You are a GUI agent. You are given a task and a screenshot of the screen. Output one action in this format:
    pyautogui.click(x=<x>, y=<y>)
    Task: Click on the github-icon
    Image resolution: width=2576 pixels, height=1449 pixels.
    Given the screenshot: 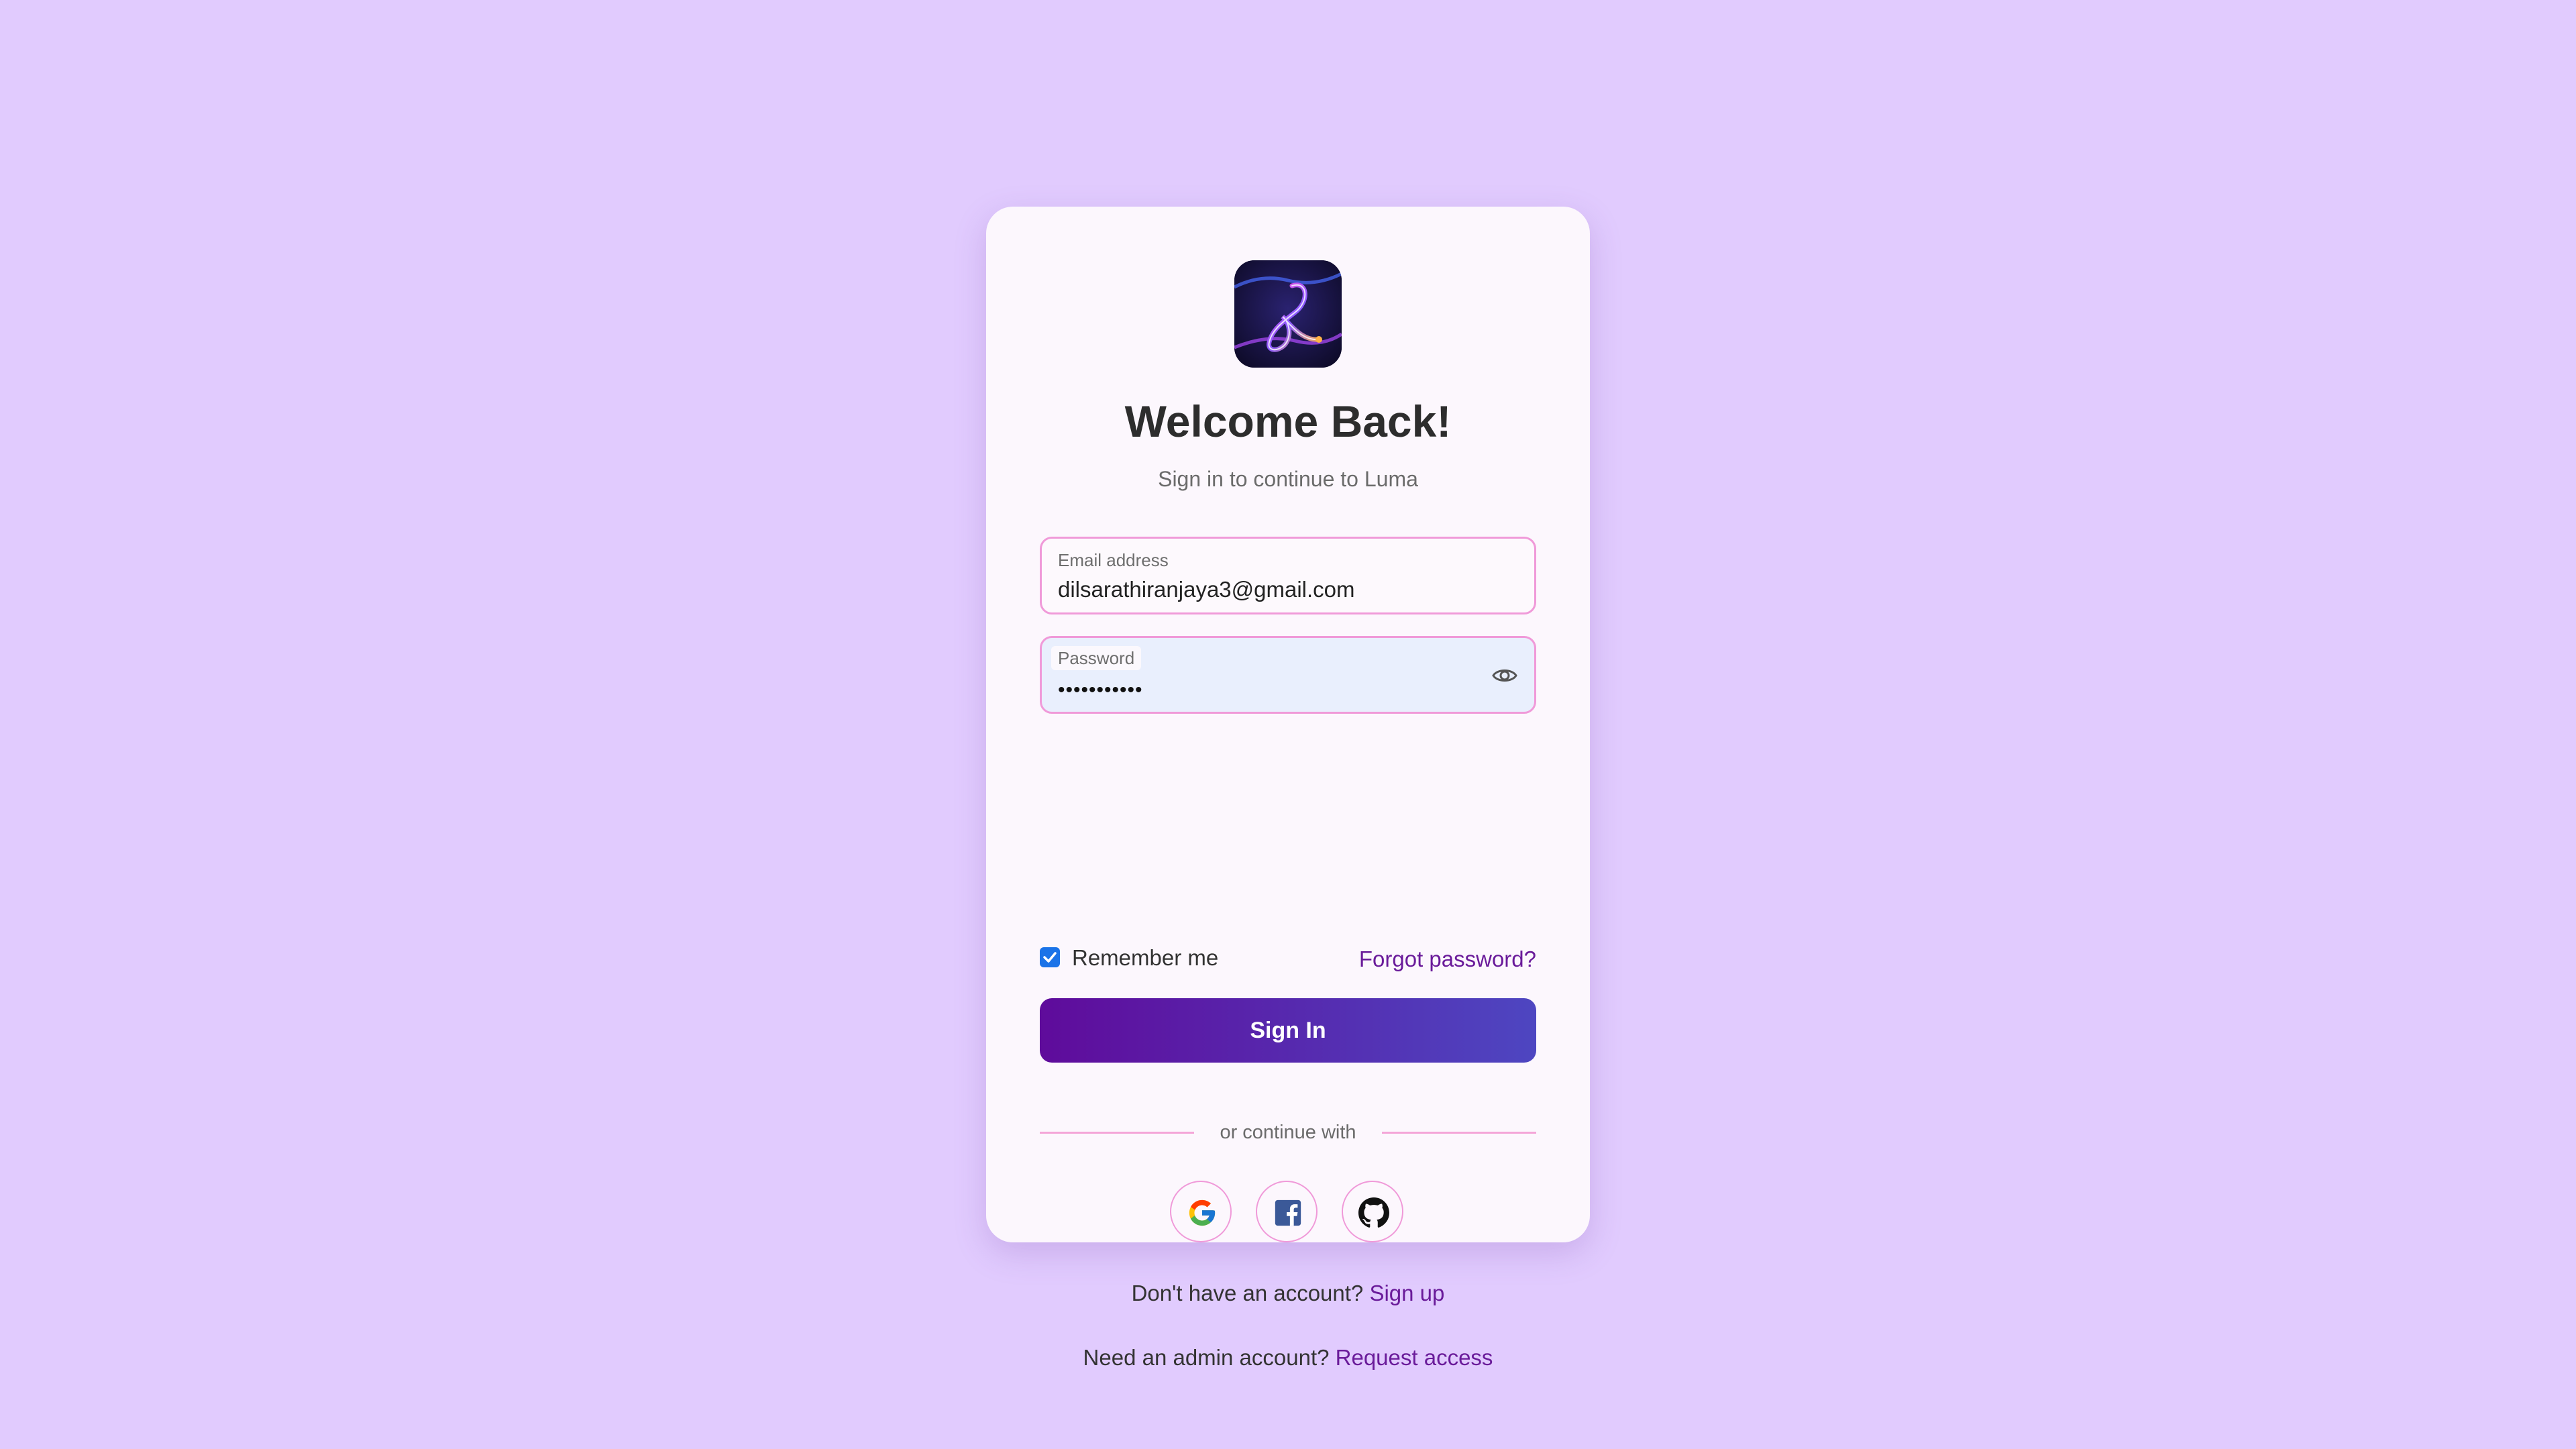 What is the action you would take?
    pyautogui.click(x=1373, y=1212)
    